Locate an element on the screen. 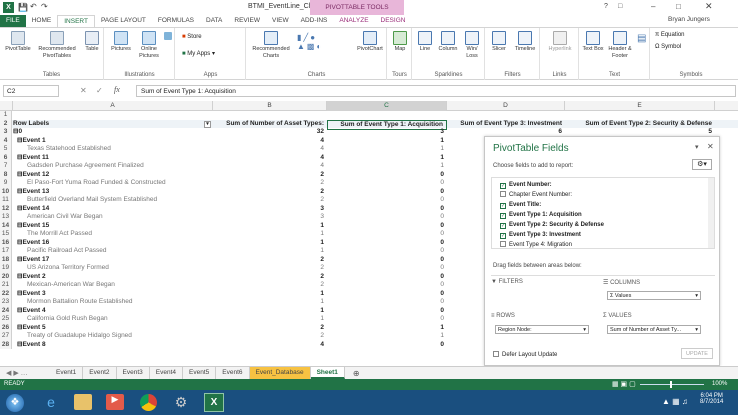 The image size is (738, 415). row-number: 12 is located at coordinates (6, 208).